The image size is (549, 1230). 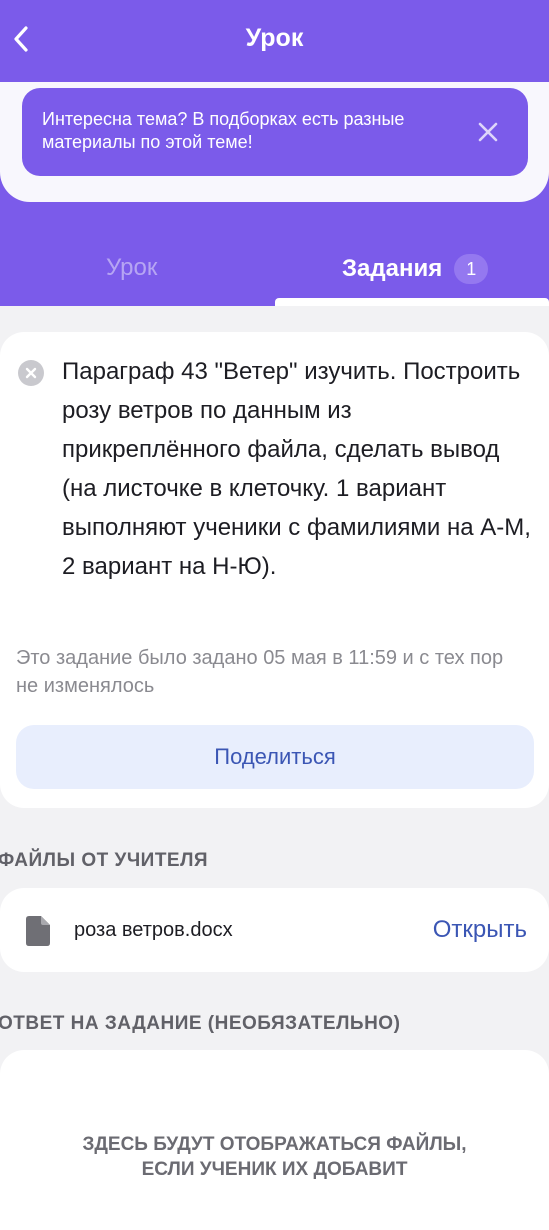 What do you see at coordinates (274, 930) in the screenshot?
I see `file-item: роза ветров.docx Открыть` at bounding box center [274, 930].